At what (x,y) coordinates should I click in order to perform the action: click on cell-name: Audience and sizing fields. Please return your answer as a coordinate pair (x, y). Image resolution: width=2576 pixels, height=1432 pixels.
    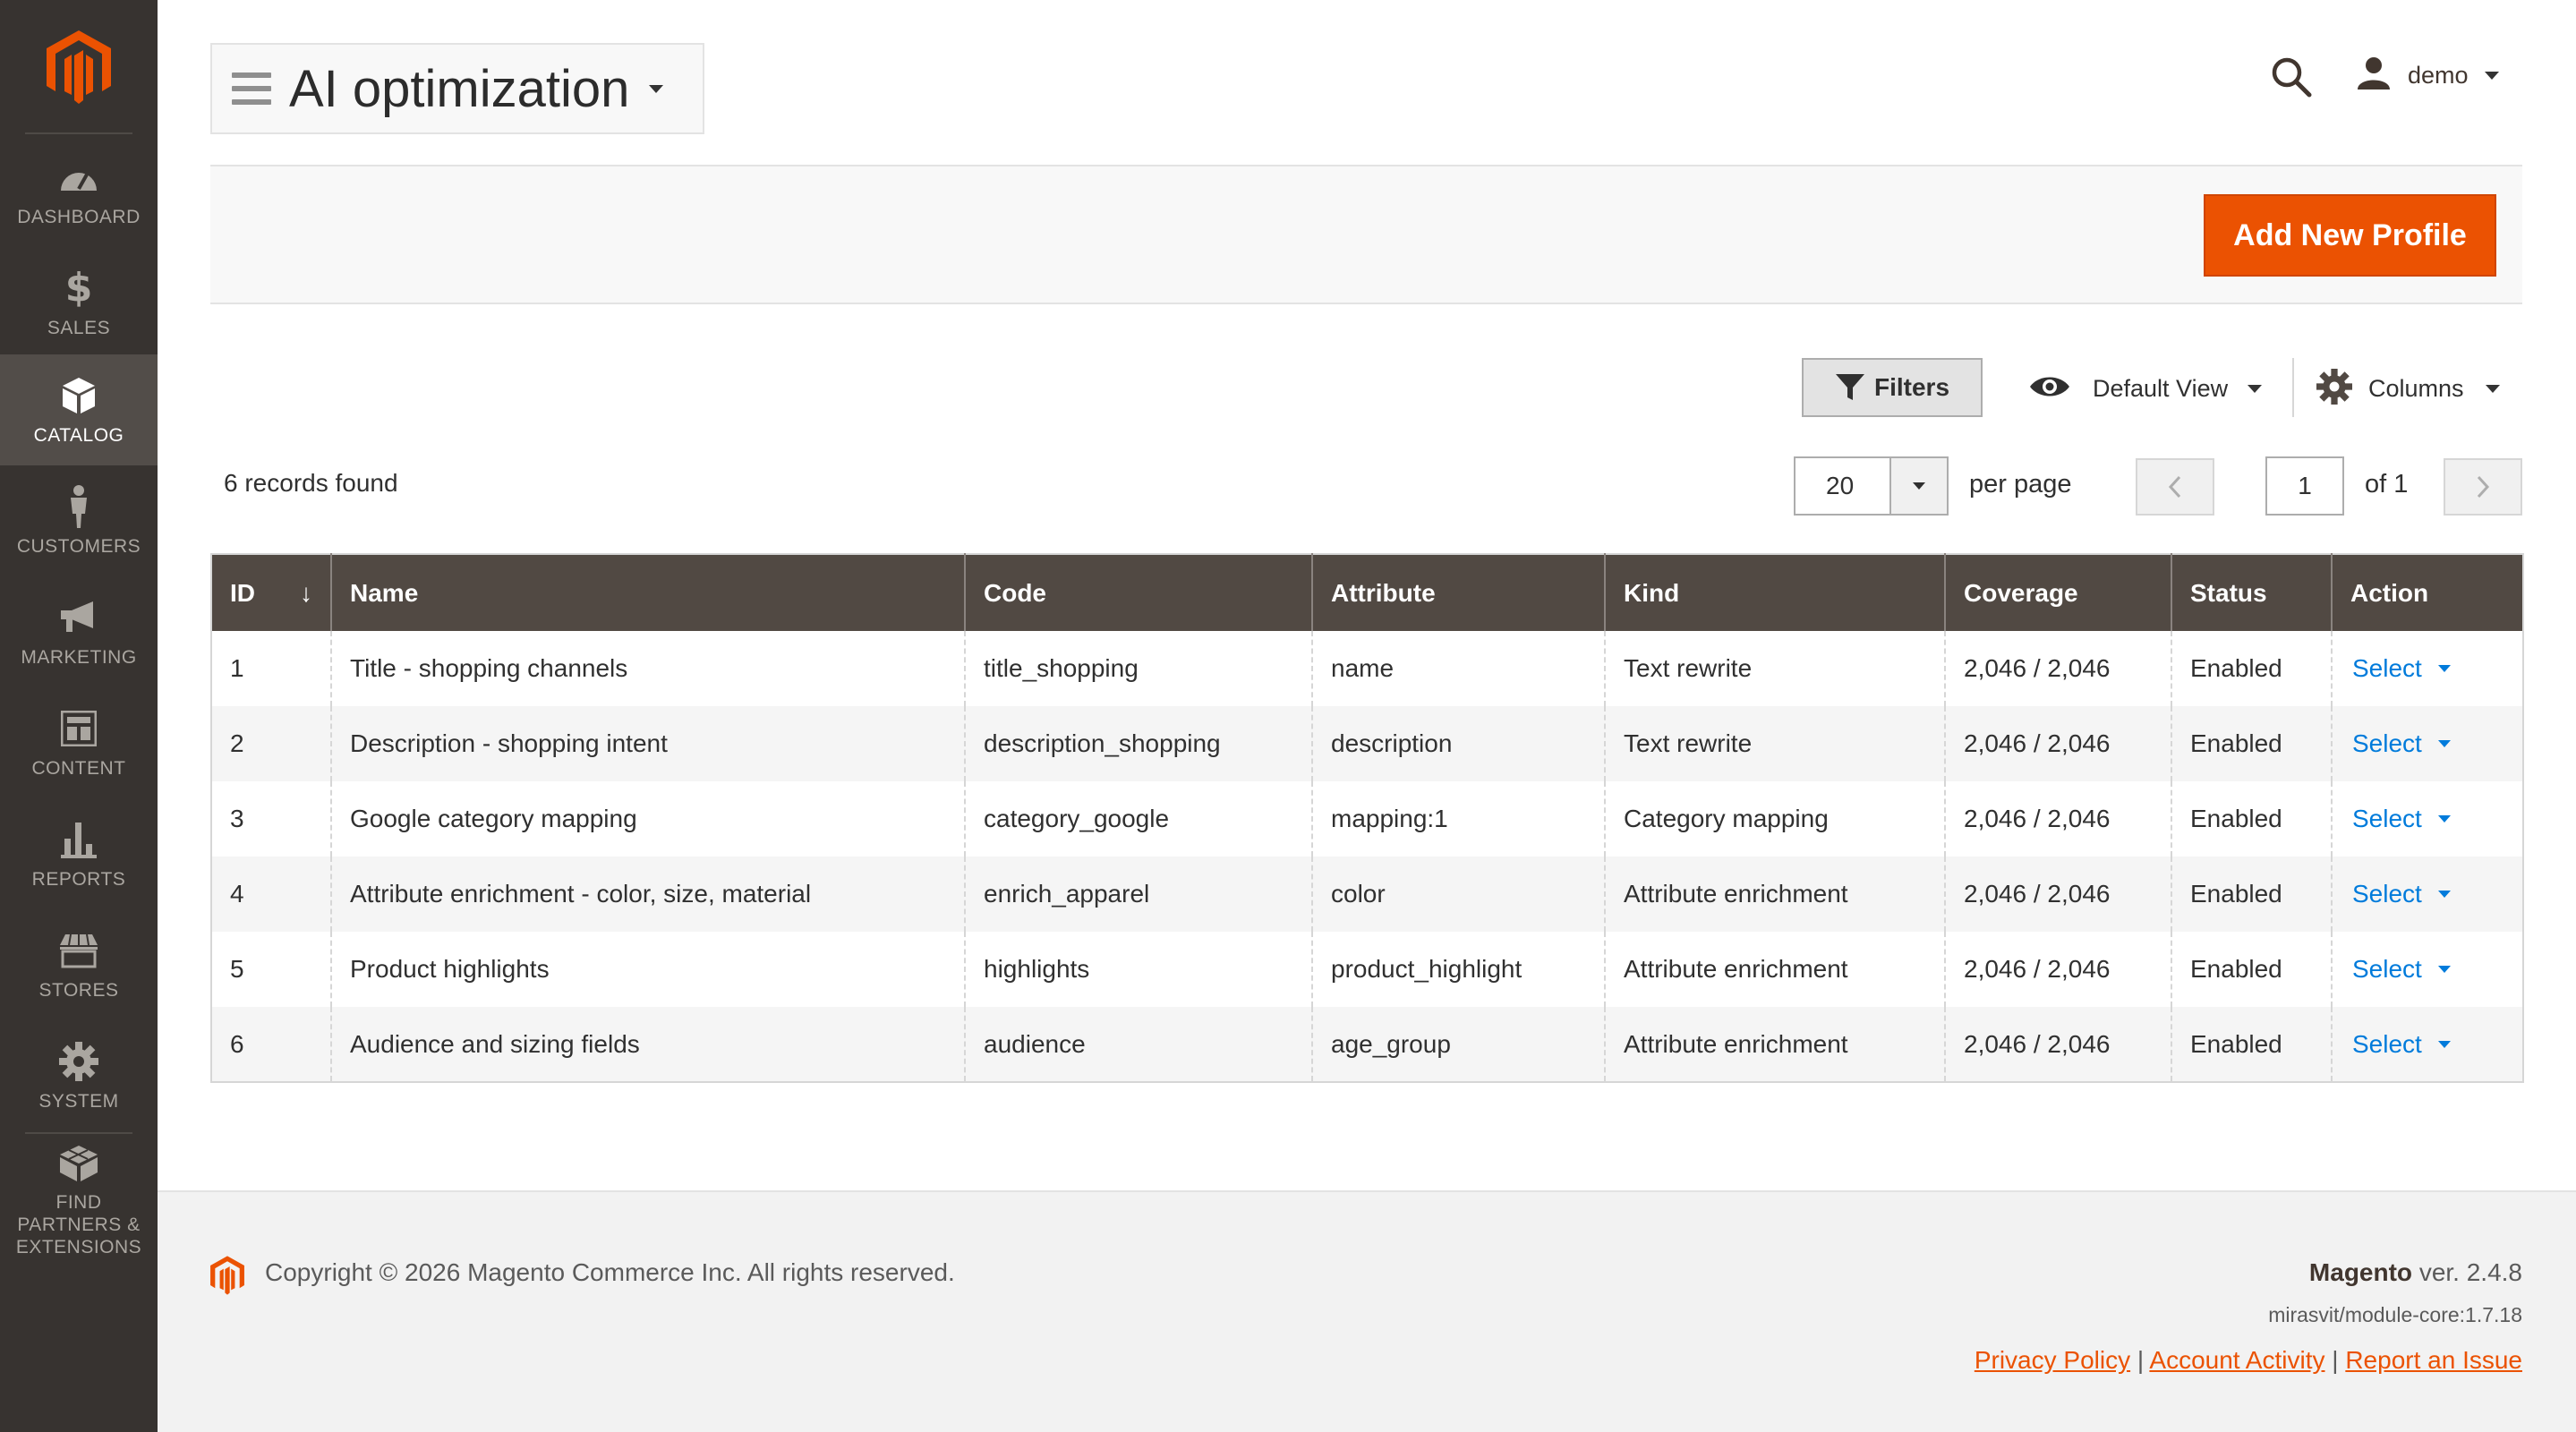
    Looking at the image, I should click on (647, 1044).